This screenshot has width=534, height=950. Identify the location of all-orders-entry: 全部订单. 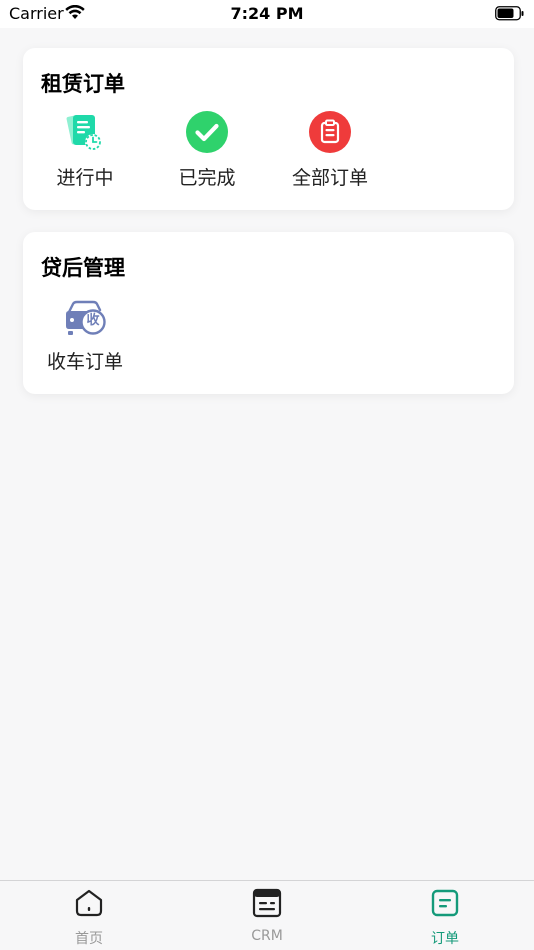
(330, 151).